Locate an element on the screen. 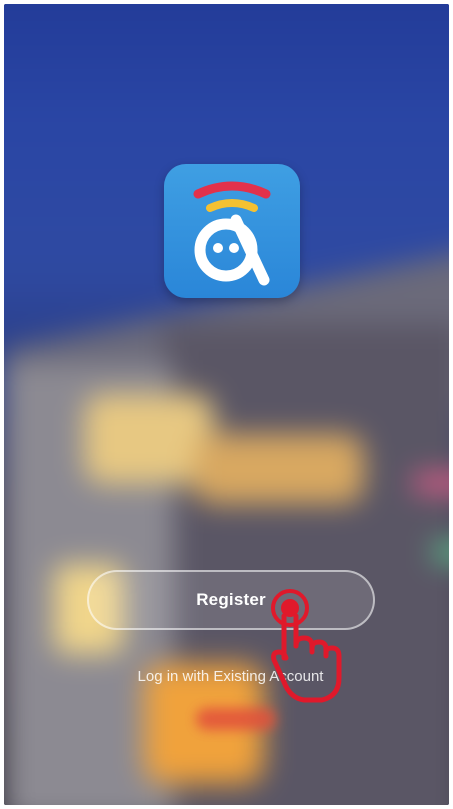 The image size is (453, 809). login-existing-account-link: Log in with Existing Account is located at coordinates (230, 676).